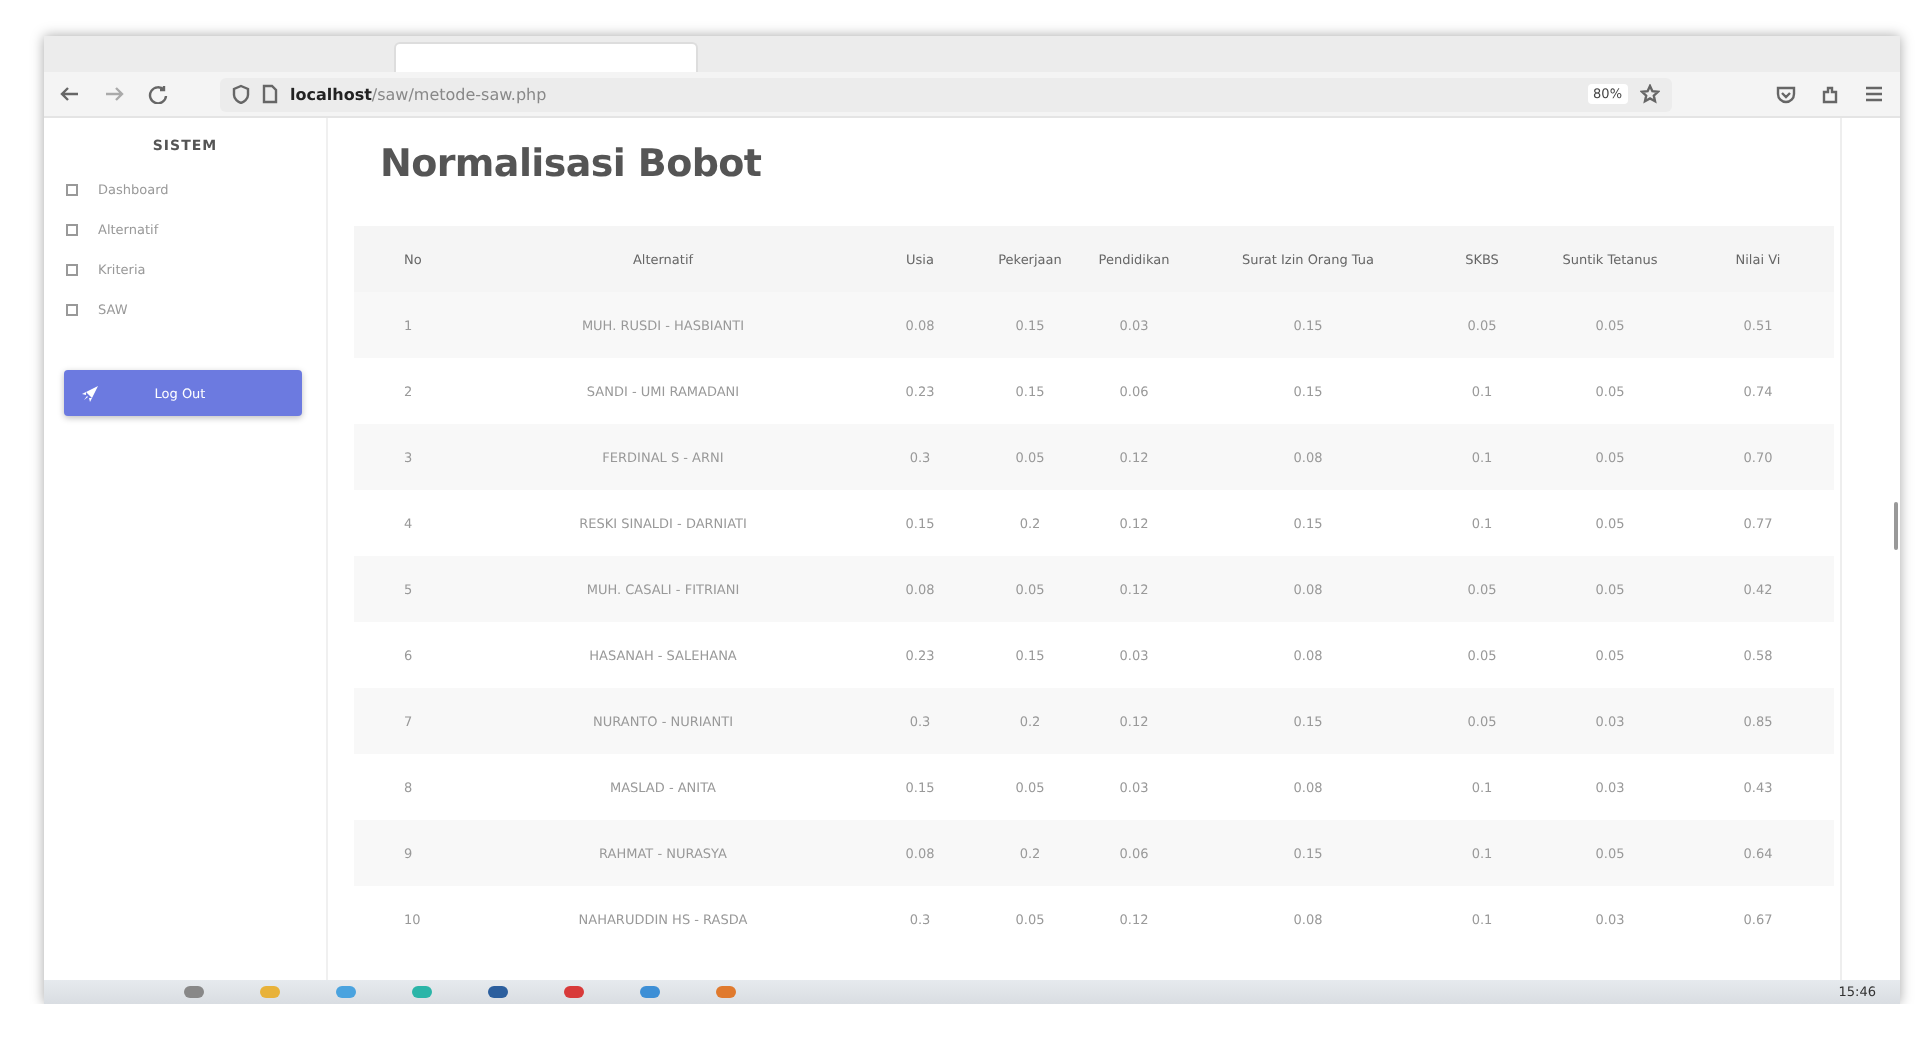 The height and width of the screenshot is (1062, 1930). Describe the element at coordinates (241, 94) in the screenshot. I see `shield-icon` at that location.